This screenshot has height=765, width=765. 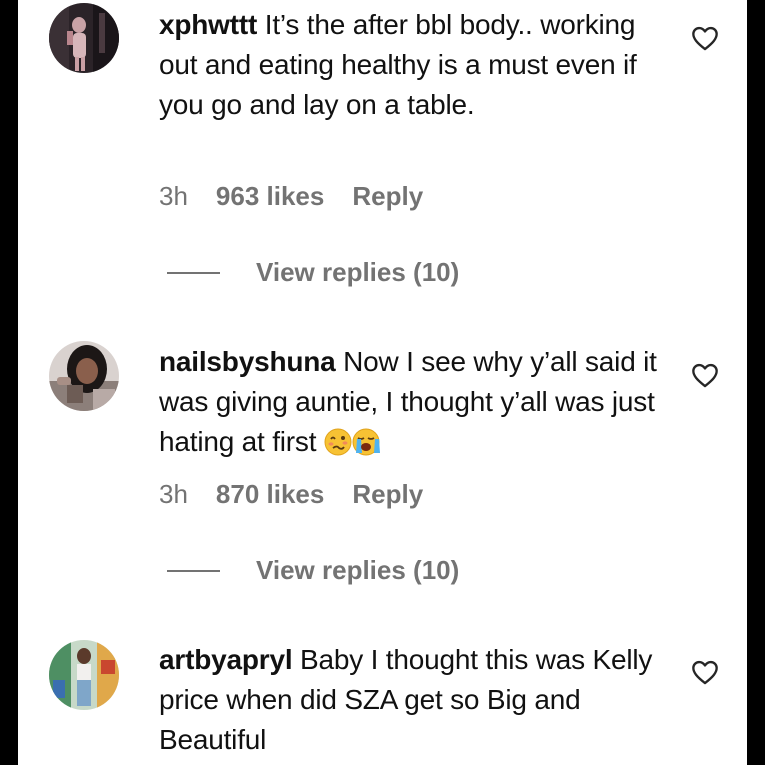 What do you see at coordinates (226, 659) in the screenshot?
I see `comment-username: artbyapryl` at bounding box center [226, 659].